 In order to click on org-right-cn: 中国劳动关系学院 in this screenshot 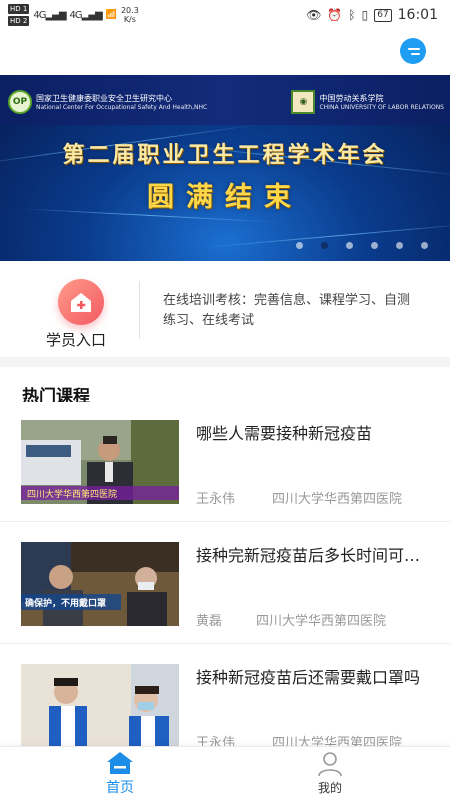, I will do `click(351, 98)`.